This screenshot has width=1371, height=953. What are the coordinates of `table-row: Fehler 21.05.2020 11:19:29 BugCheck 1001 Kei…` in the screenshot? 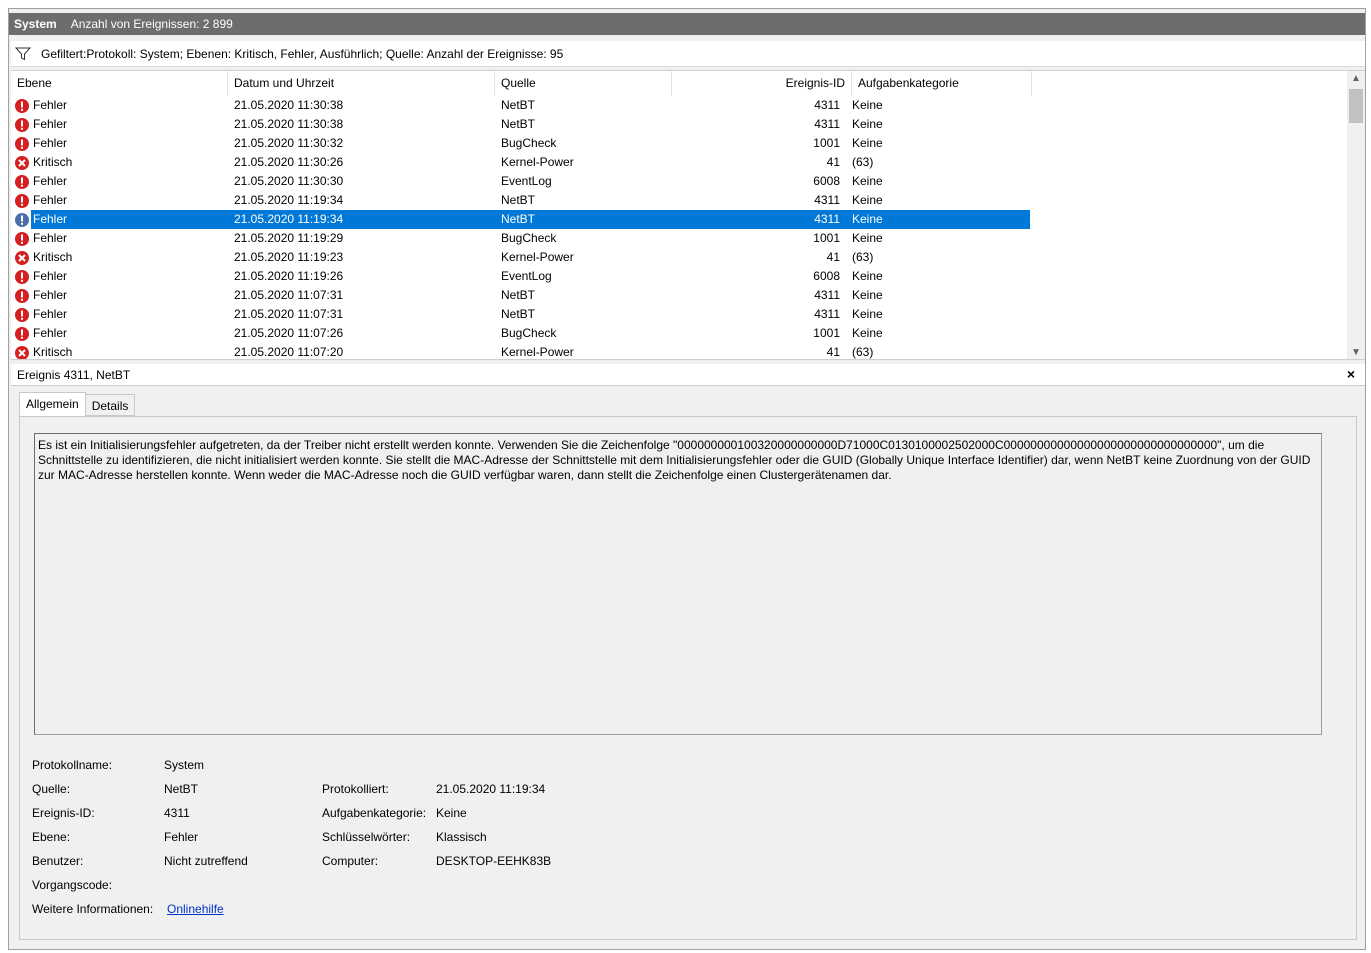 It's located at (679, 238).